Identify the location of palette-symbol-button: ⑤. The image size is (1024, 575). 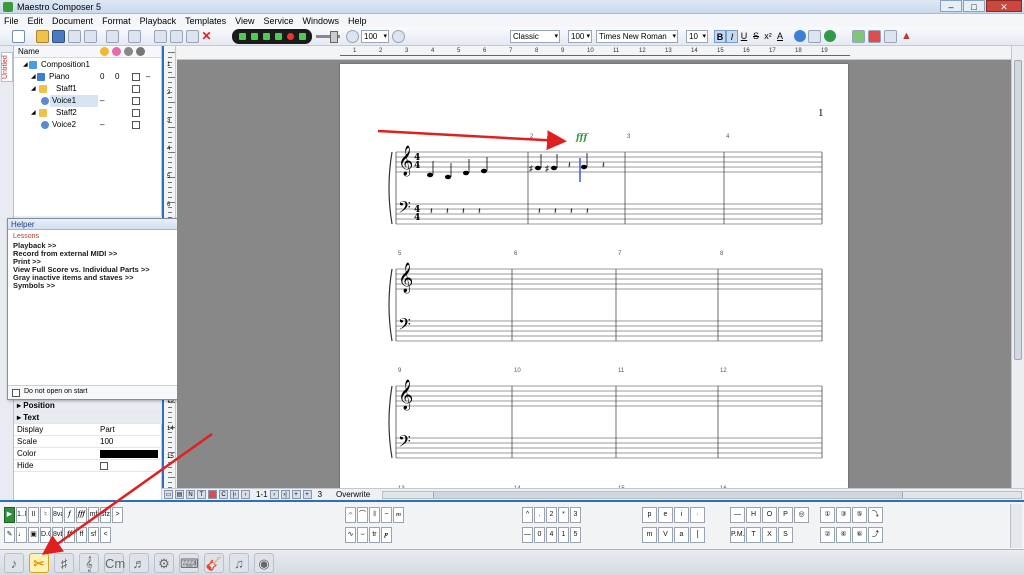
(859, 515).